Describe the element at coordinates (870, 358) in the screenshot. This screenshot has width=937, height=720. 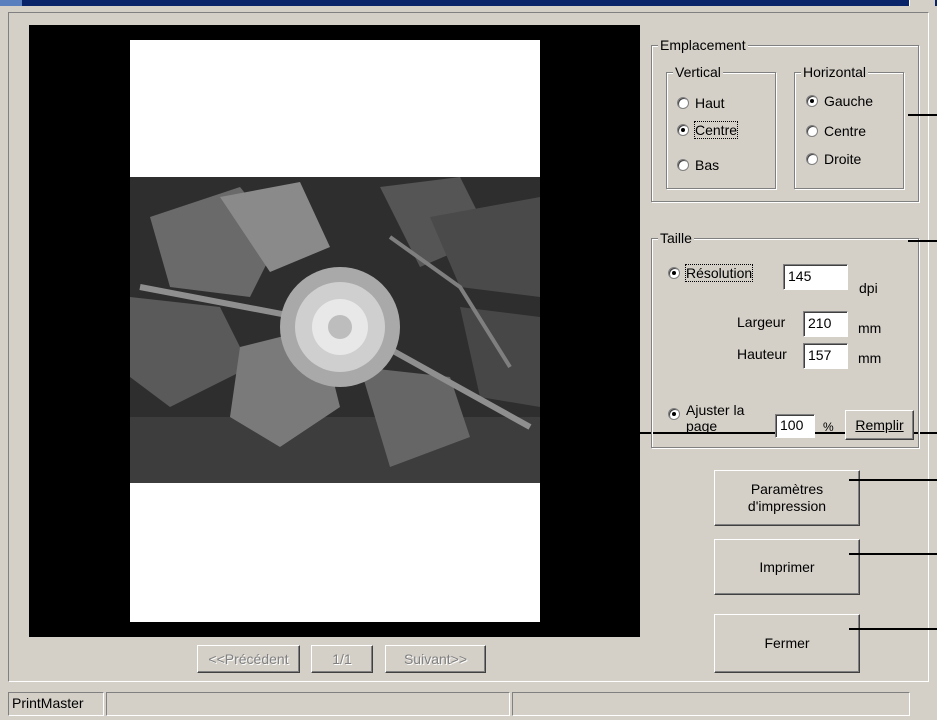
I see `hauteur-unit: mm` at that location.